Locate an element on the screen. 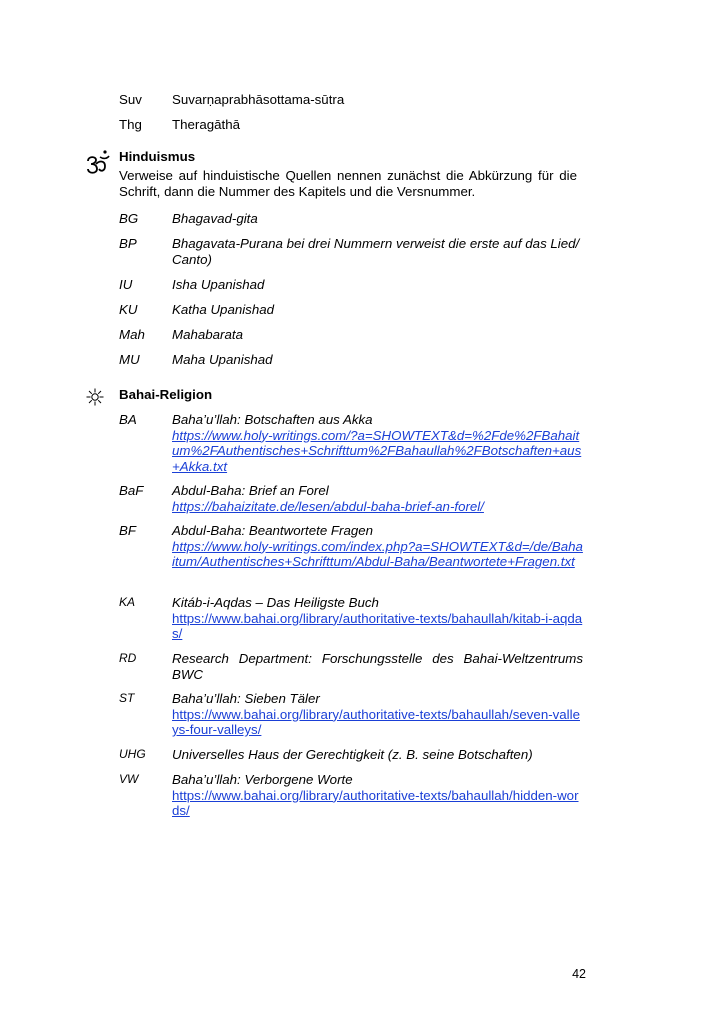  abbreviation-meaning: Baha’u’llah: Verborgene Worte is located at coordinates (262, 779).